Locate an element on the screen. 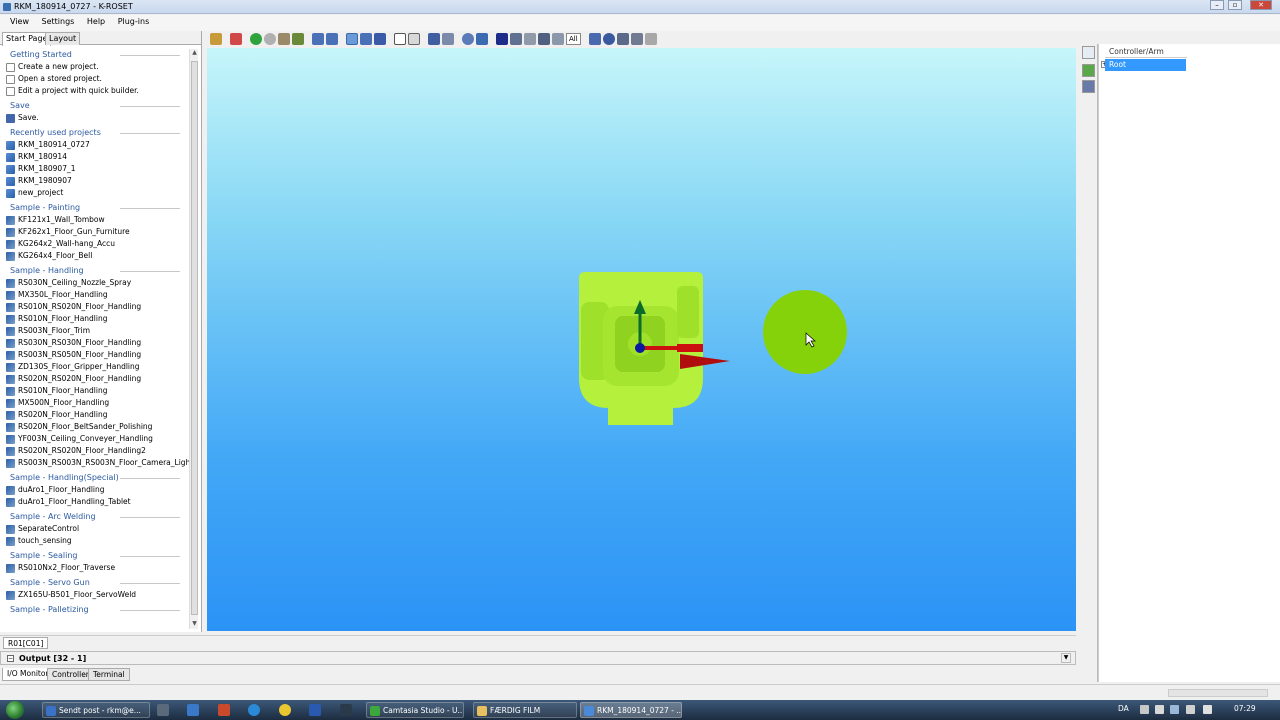  pinned-app-icon is located at coordinates (163, 710).